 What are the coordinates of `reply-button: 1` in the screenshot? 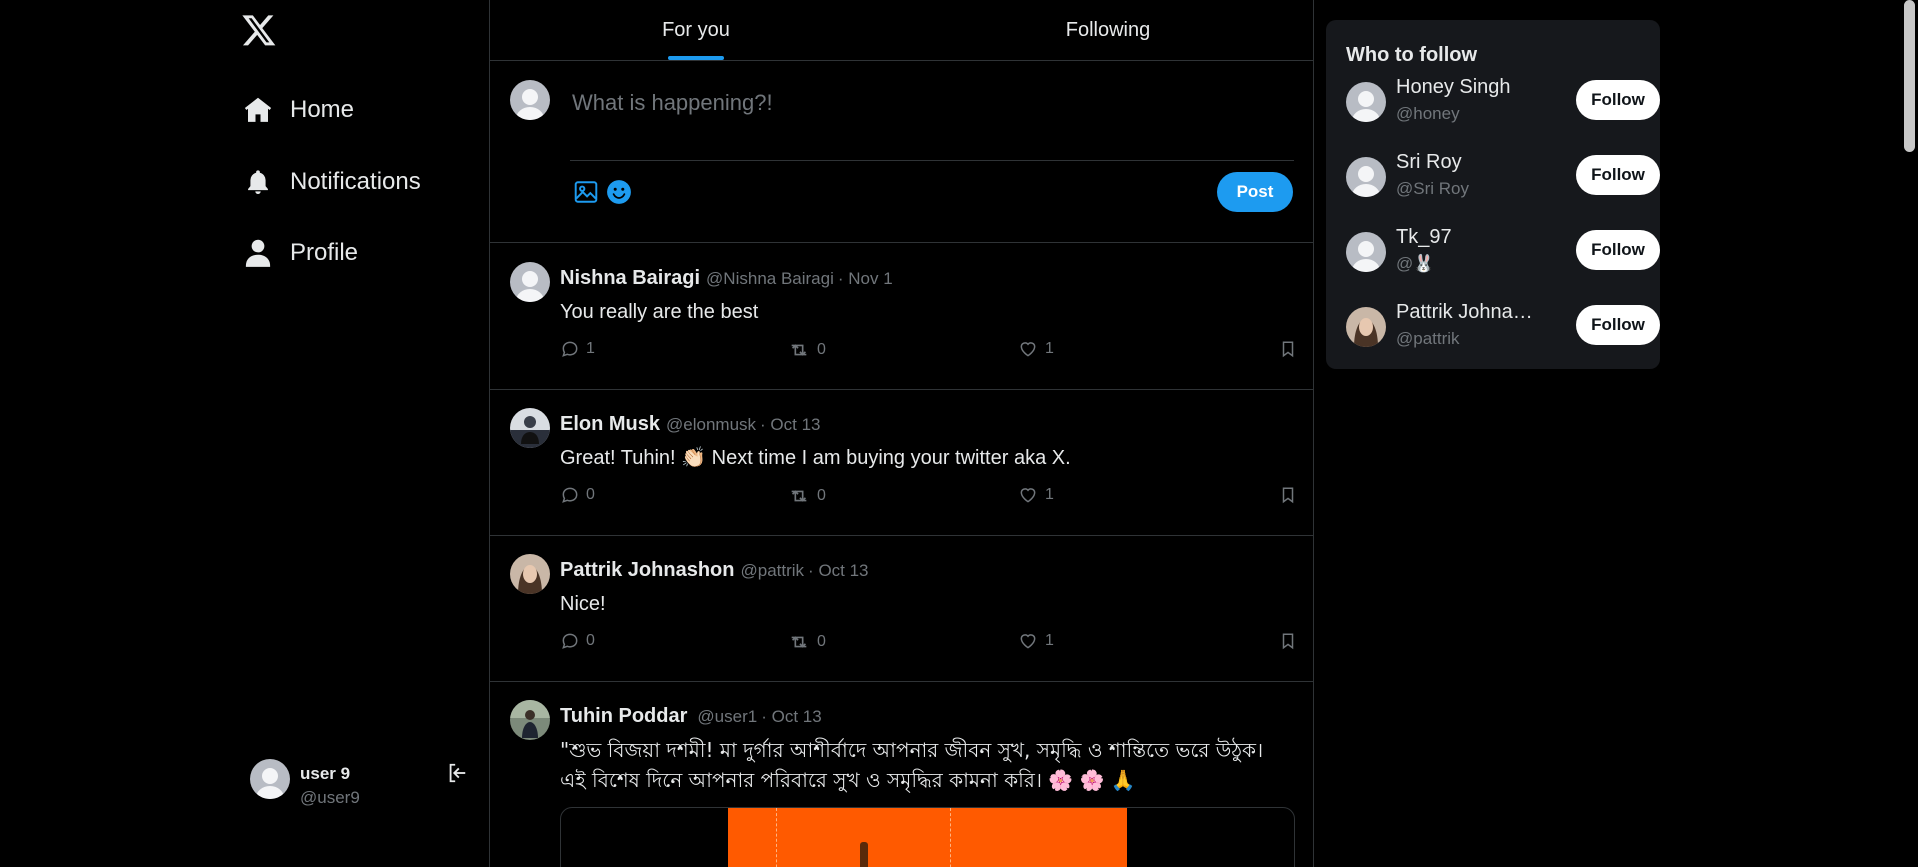 It's located at (577, 349).